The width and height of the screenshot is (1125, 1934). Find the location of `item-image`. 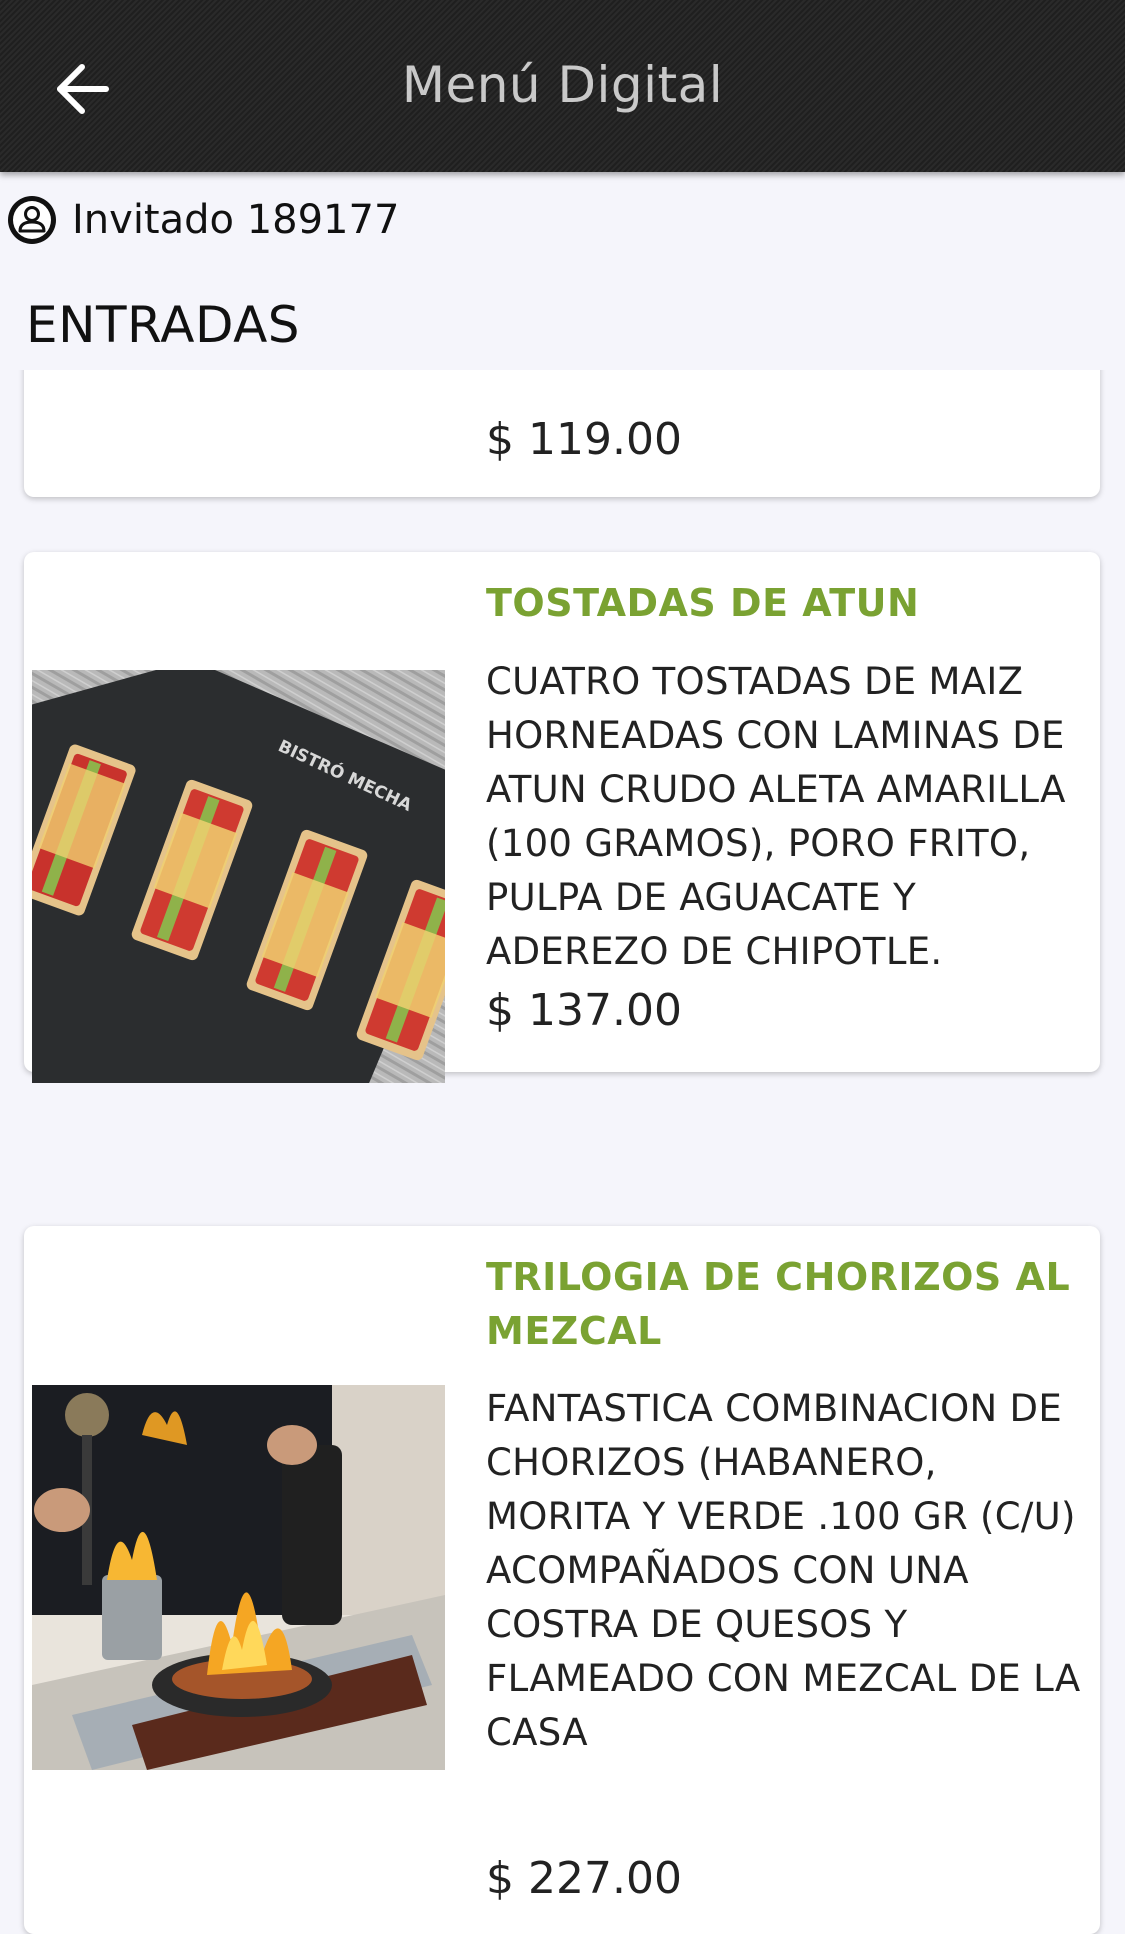

item-image is located at coordinates (238, 1577).